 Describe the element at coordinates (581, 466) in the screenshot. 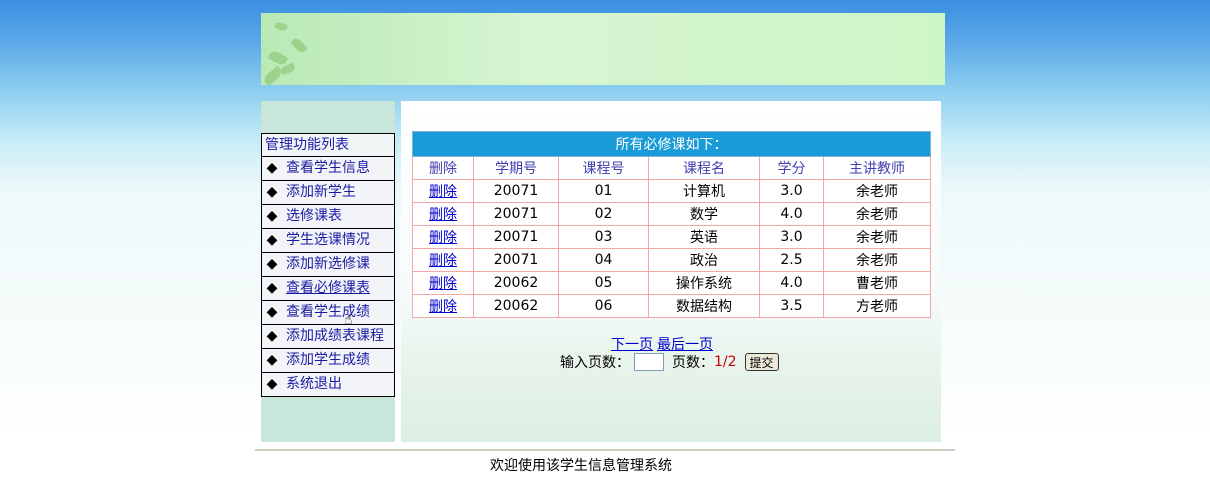

I see `footer-text: 欢迎使用该学生信息管理系统` at that location.